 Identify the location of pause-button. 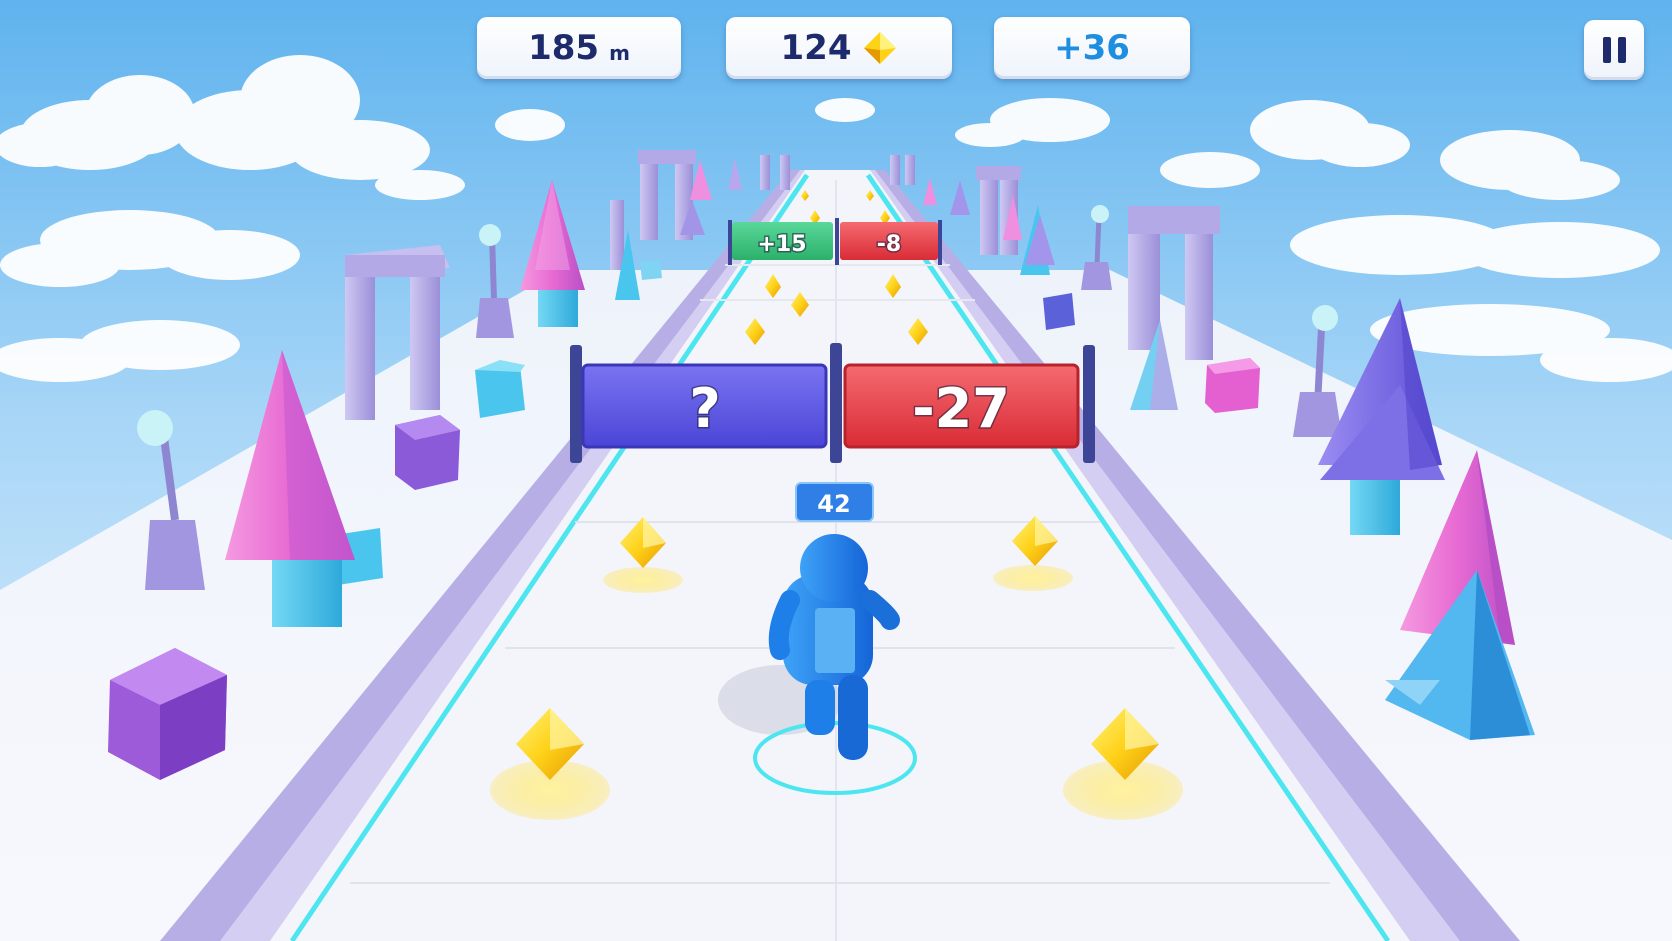
(1614, 50).